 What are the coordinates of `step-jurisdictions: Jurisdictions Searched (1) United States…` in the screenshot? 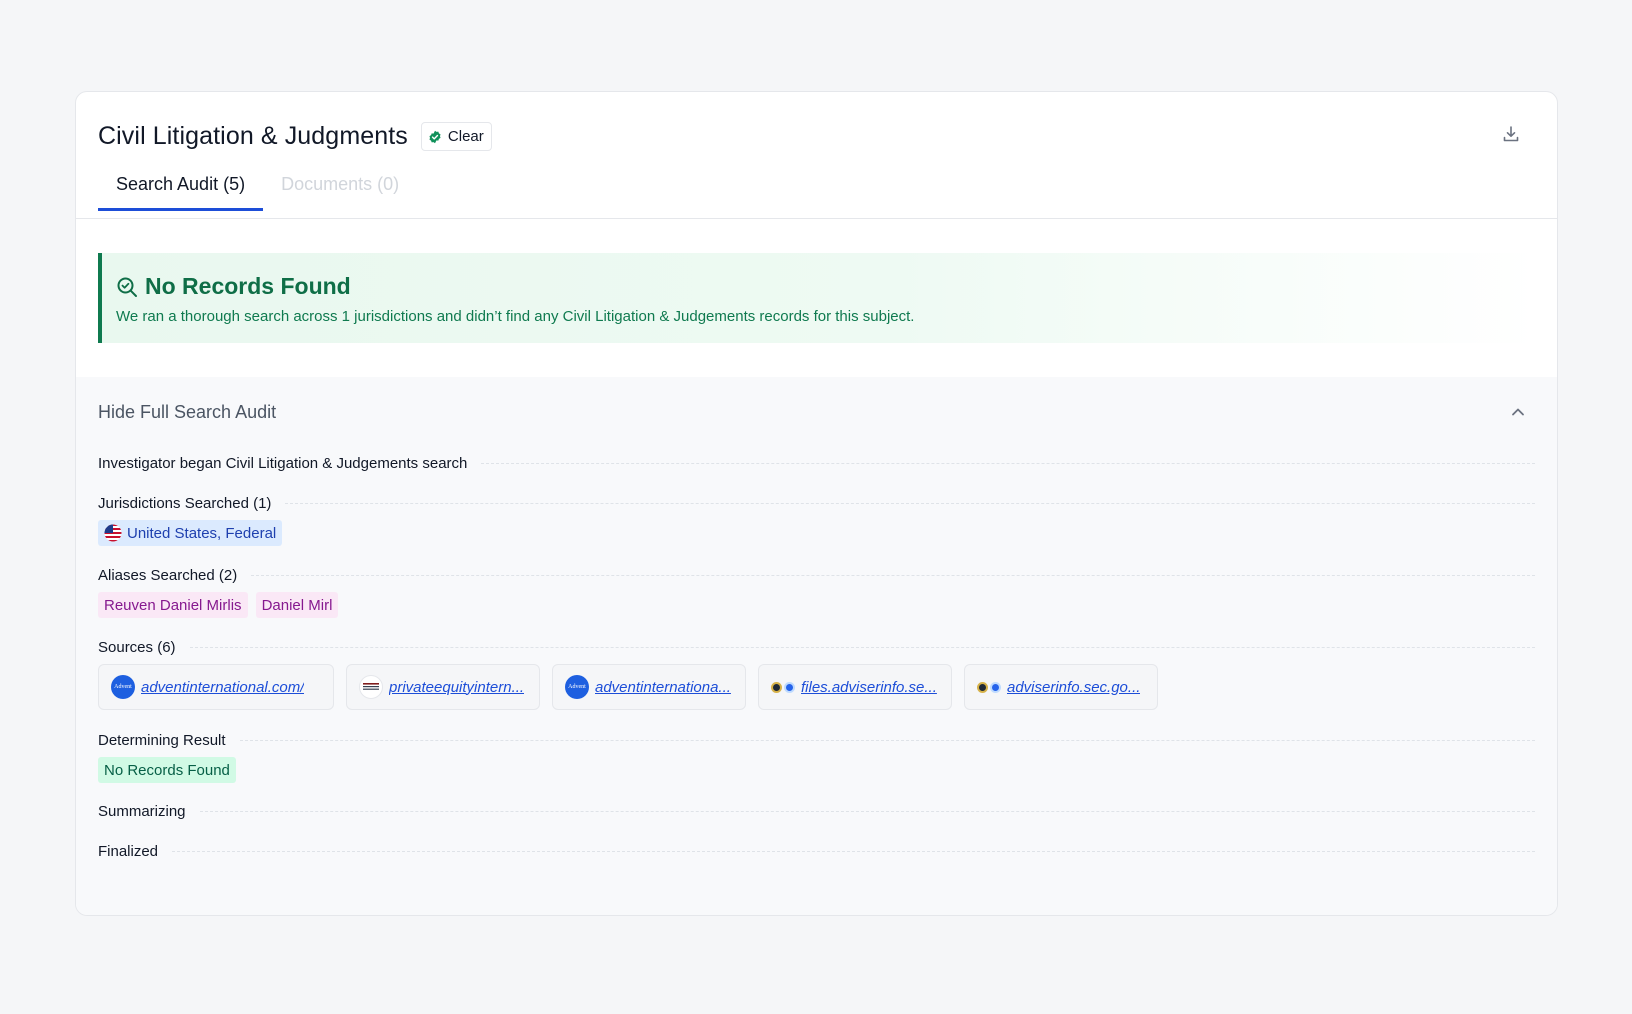 It's located at (816, 520).